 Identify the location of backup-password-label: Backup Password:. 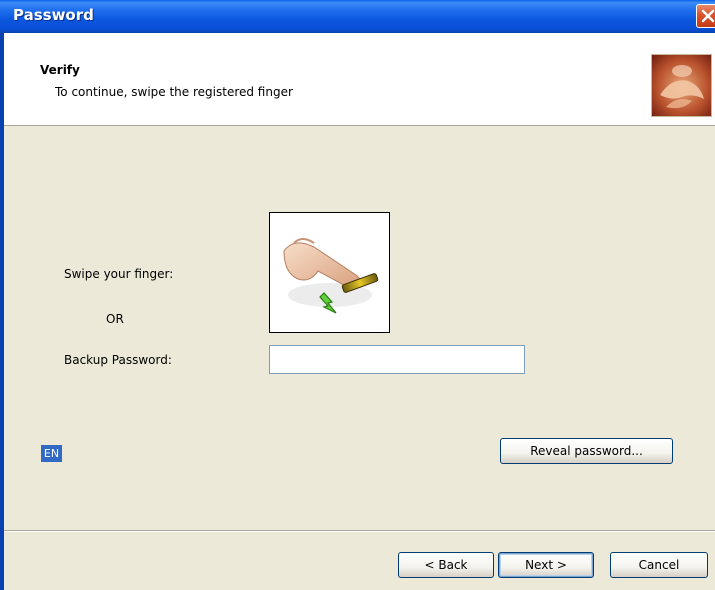
(118, 360).